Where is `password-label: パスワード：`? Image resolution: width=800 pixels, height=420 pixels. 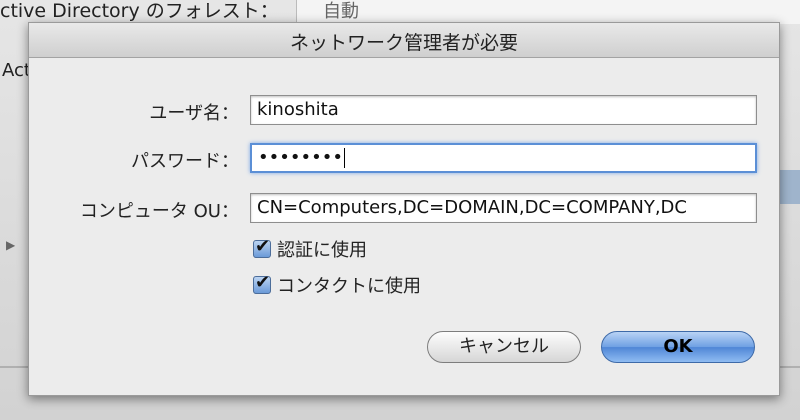
password-label: パスワード： is located at coordinates (185, 161).